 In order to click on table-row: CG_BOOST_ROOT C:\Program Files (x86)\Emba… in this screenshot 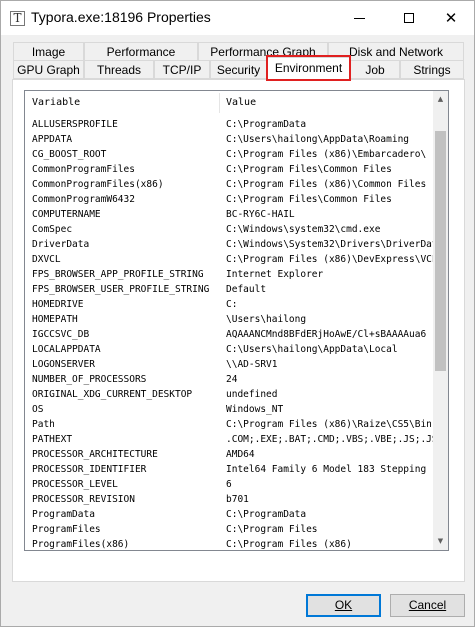, I will do `click(229, 154)`.